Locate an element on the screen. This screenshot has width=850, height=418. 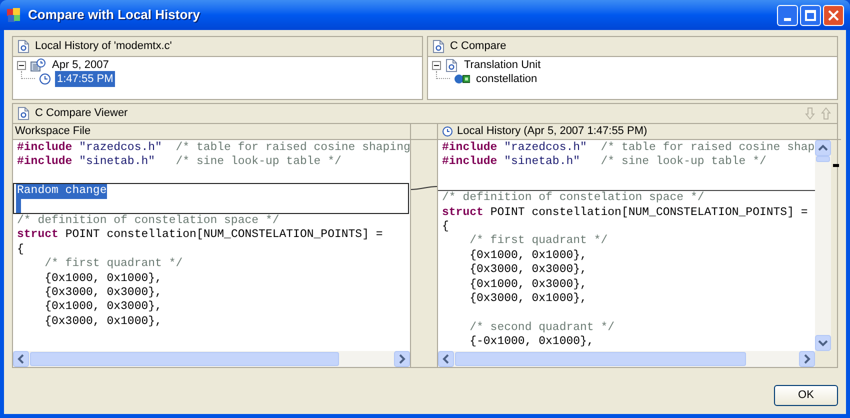
pane-title: Local History (Apr 5, 2007 1:47:55 PM) is located at coordinates (552, 132).